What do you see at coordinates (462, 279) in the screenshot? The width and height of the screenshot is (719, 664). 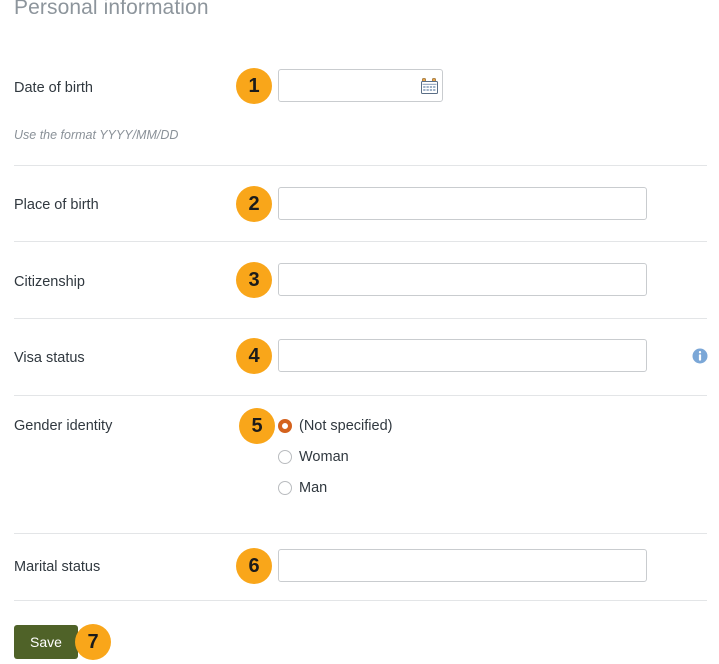 I see `citizenship-input` at bounding box center [462, 279].